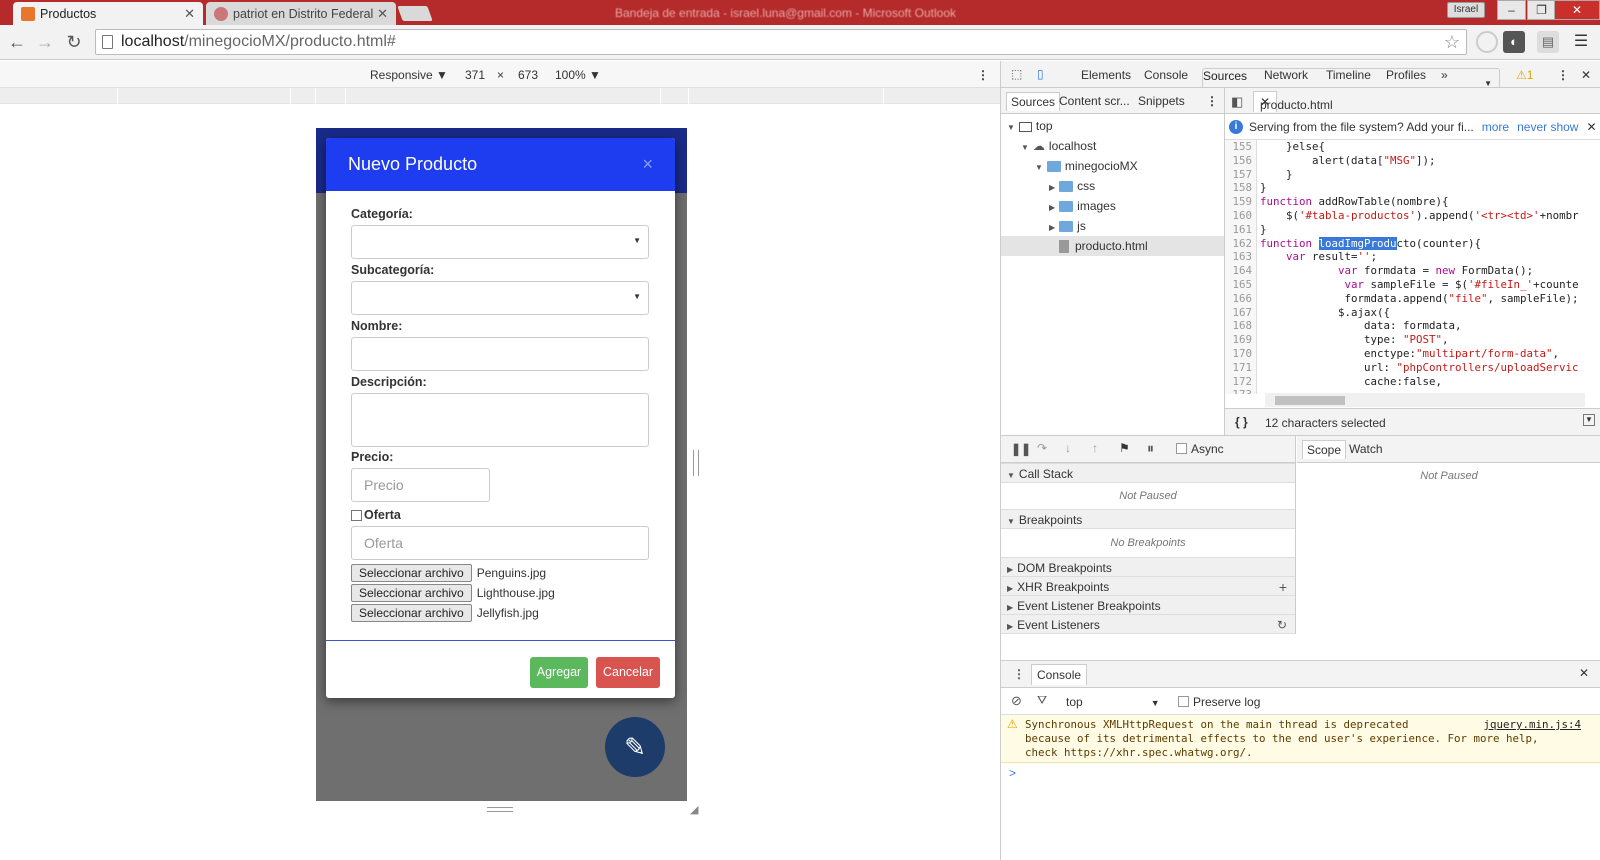 This screenshot has width=1600, height=860. Describe the element at coordinates (694, 809) in the screenshot. I see `viewport-resize-corner-icon: ◢` at that location.